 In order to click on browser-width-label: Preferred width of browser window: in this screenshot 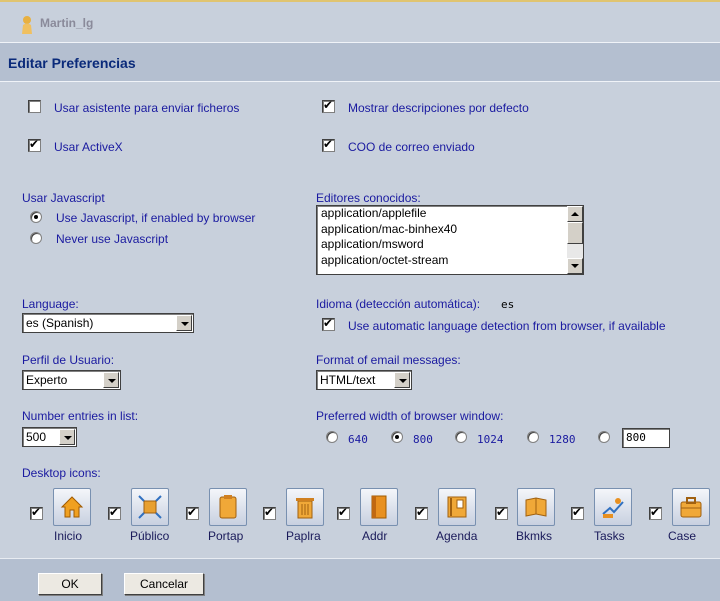, I will do `click(410, 416)`.